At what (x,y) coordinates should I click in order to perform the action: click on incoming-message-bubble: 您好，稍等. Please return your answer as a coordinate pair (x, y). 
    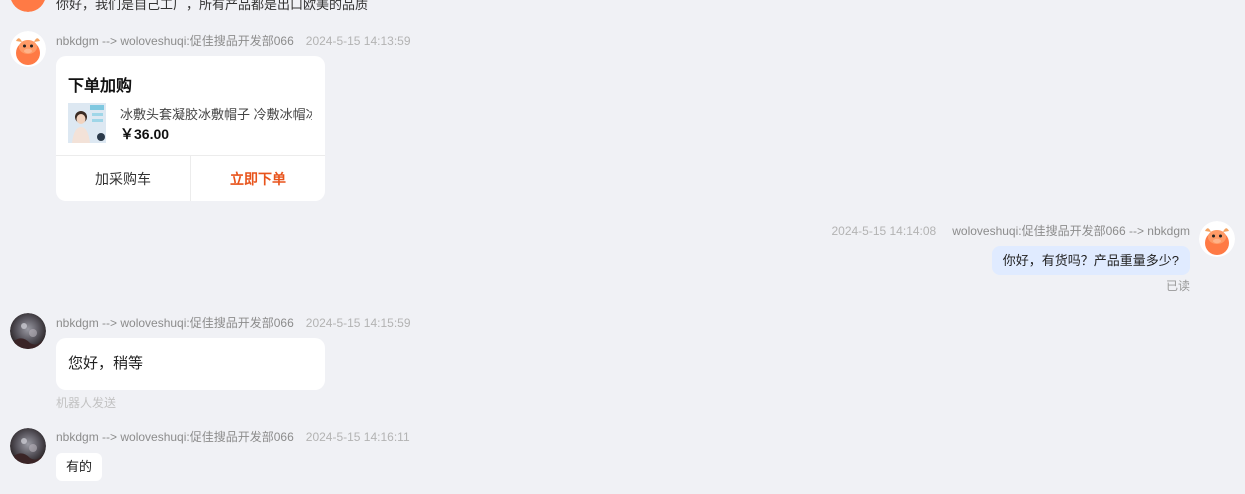
    Looking at the image, I should click on (190, 364).